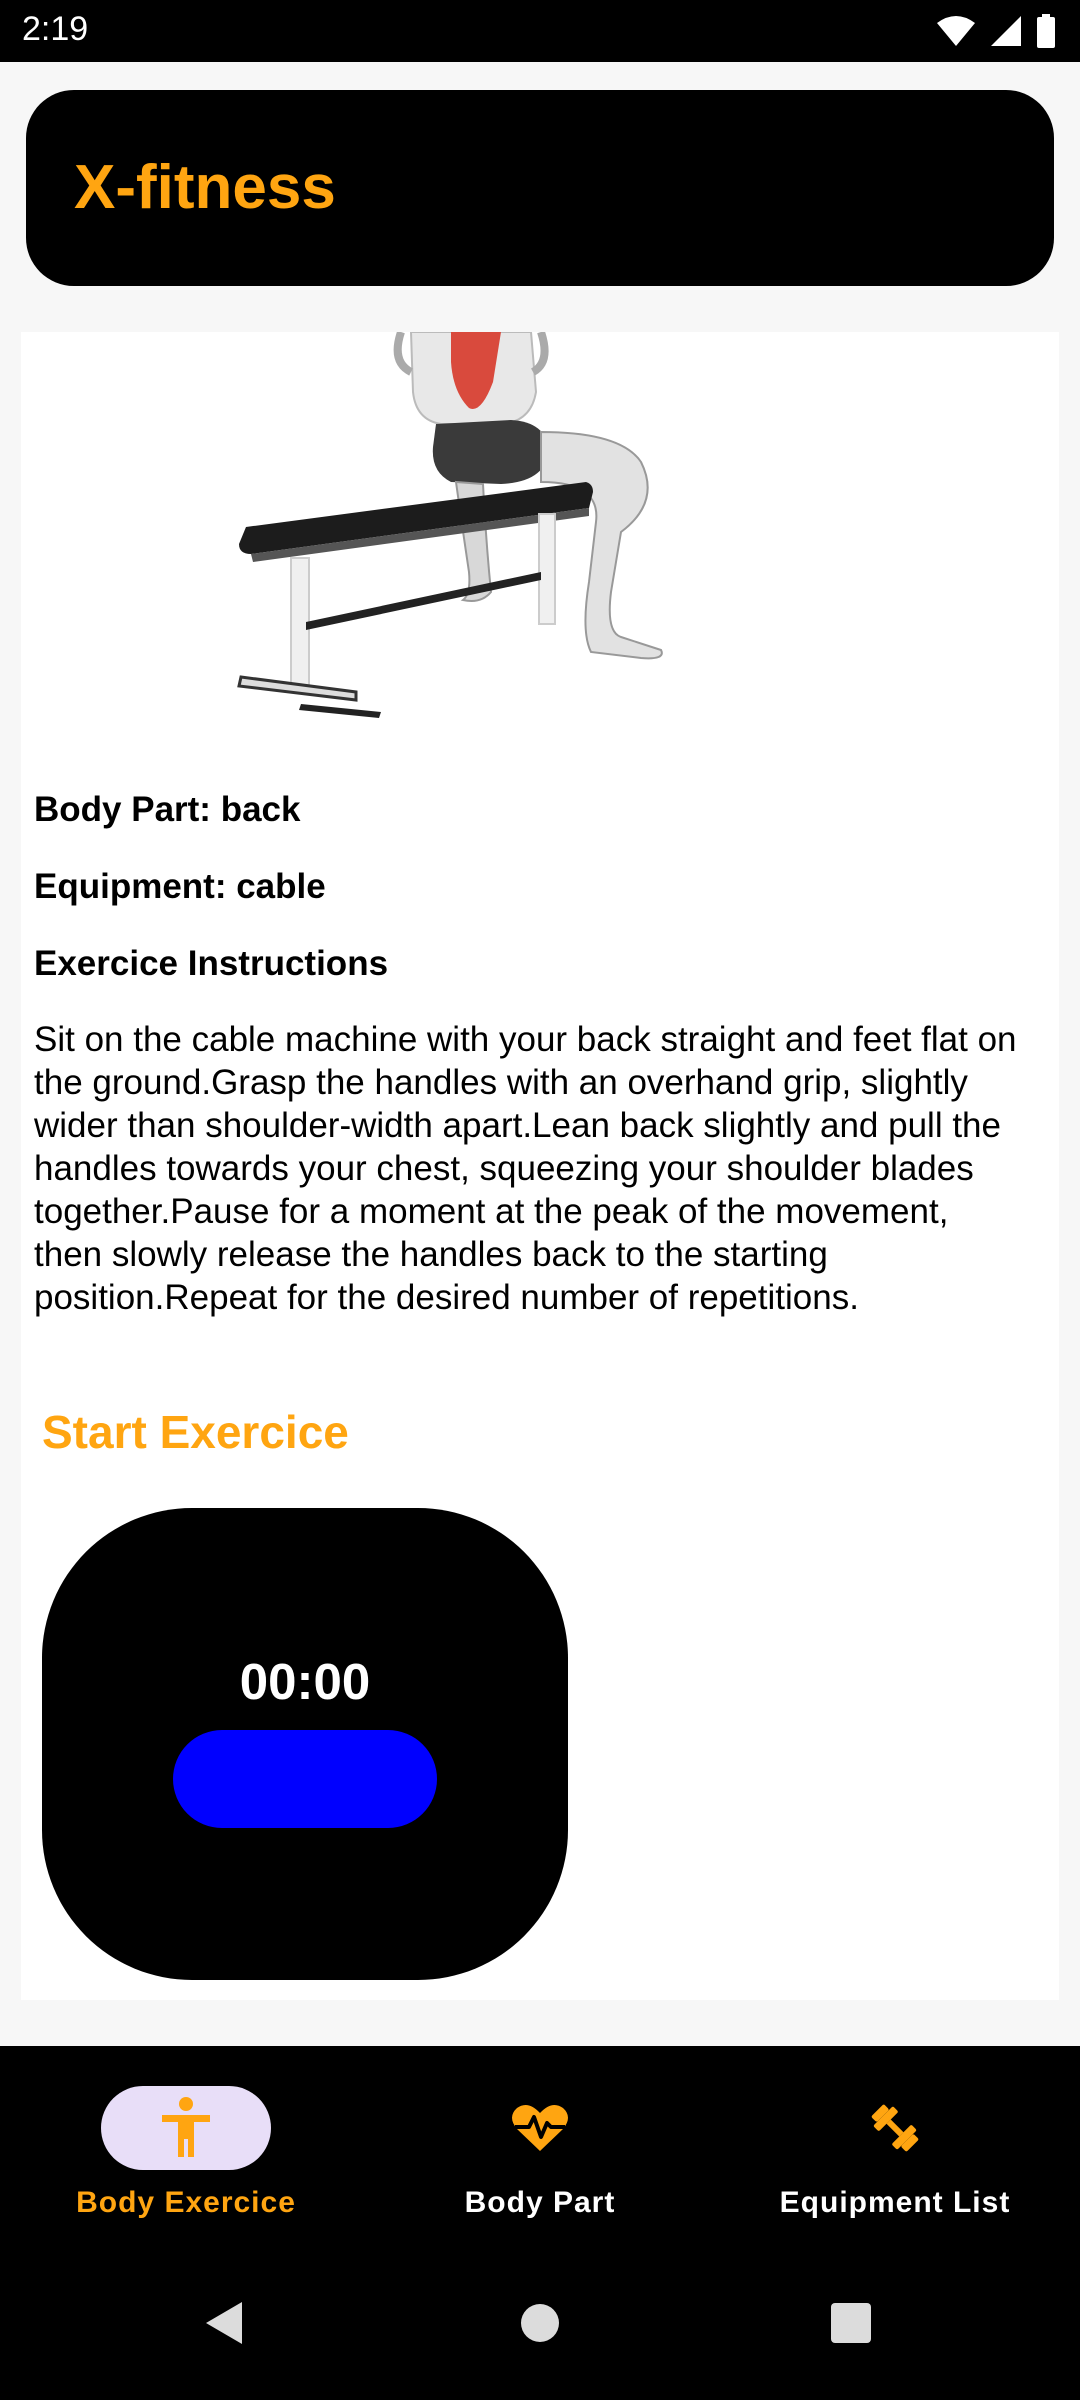 The width and height of the screenshot is (1080, 2400). I want to click on nav-item-body-exercice: Body Exercice, so click(186, 2161).